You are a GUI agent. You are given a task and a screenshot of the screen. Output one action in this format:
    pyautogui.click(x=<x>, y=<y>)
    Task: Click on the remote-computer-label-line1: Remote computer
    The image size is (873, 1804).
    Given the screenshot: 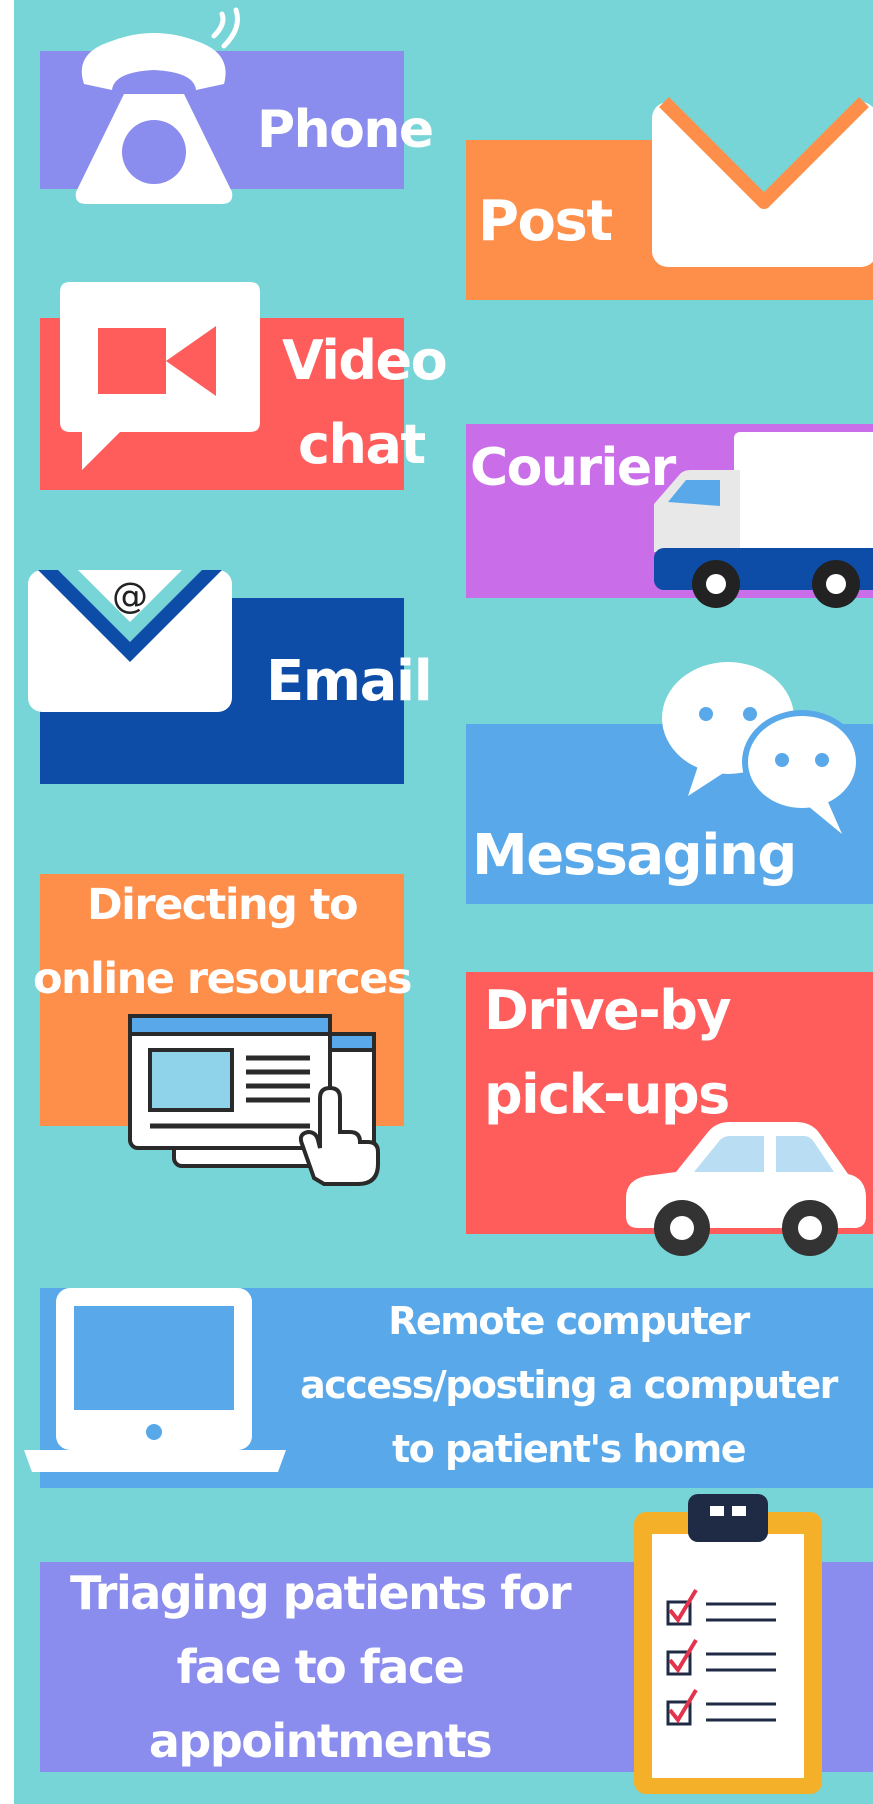 What is the action you would take?
    pyautogui.click(x=569, y=1321)
    